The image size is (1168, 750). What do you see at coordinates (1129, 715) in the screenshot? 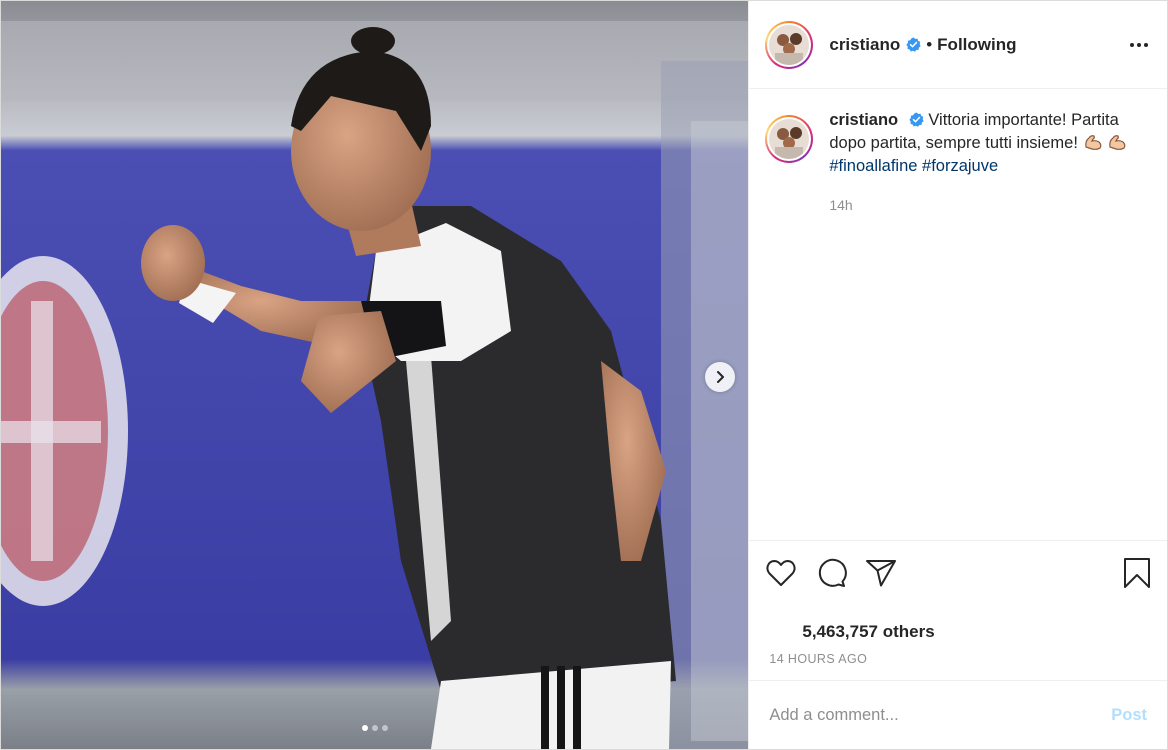
I see `post-comment-button: Post` at bounding box center [1129, 715].